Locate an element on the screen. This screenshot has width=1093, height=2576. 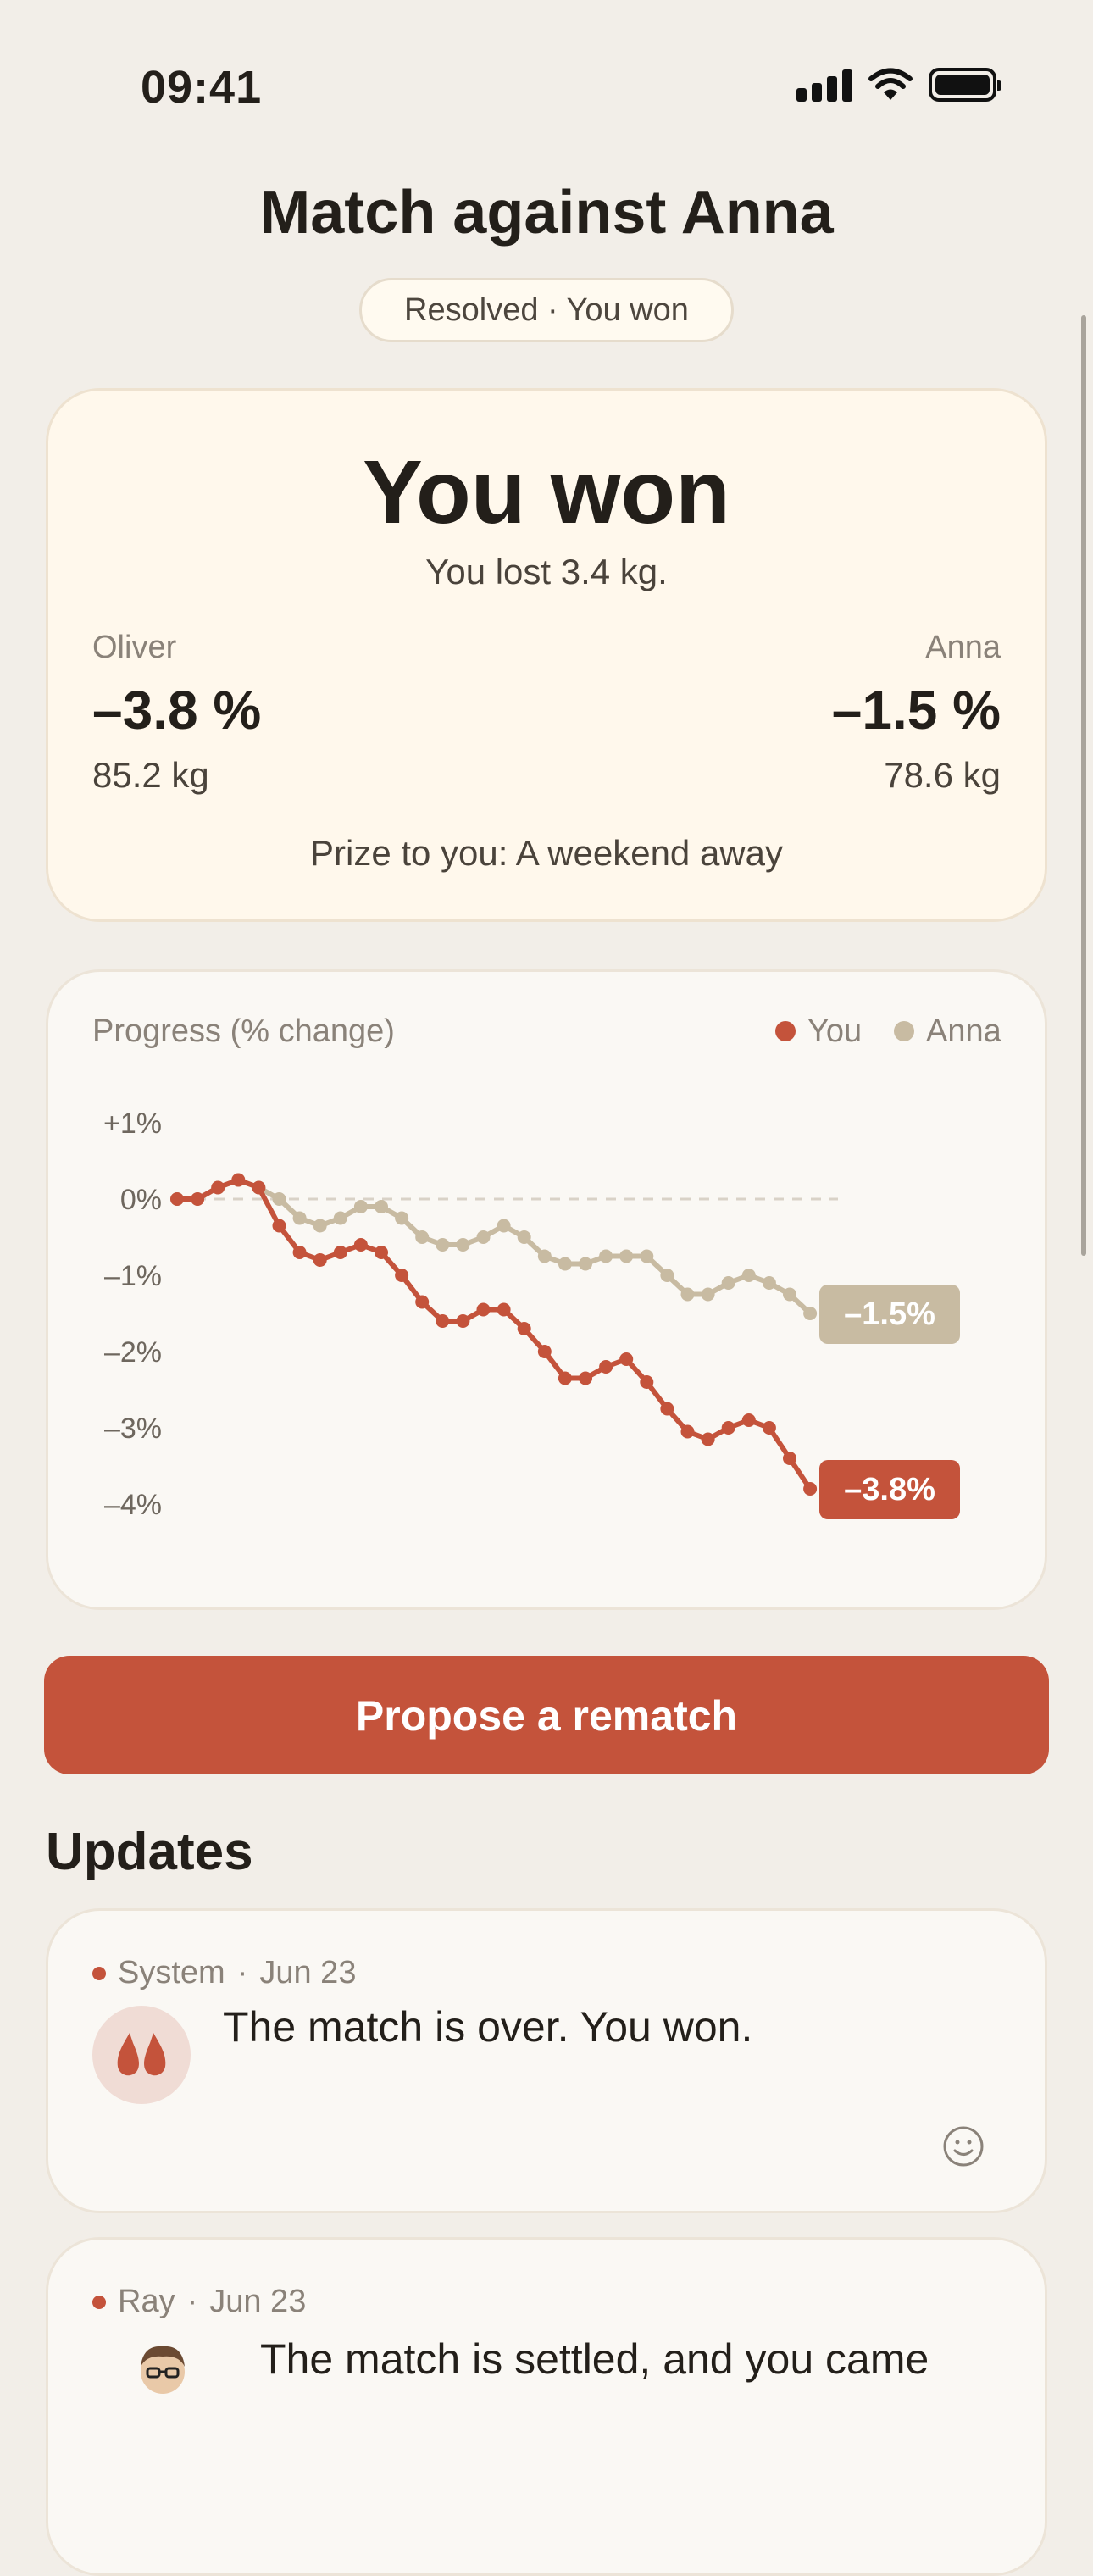
update-meta: System · Jun 23 is located at coordinates (224, 1973).